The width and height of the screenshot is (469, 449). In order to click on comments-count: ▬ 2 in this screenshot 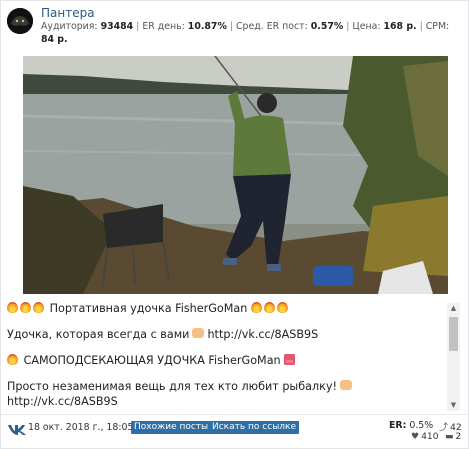, I will do `click(453, 436)`.